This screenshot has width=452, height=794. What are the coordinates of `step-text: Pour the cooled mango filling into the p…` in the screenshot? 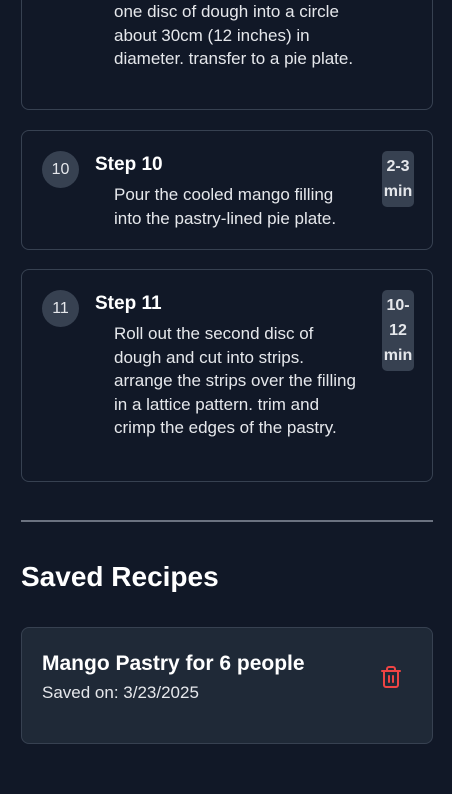 It's located at (225, 206).